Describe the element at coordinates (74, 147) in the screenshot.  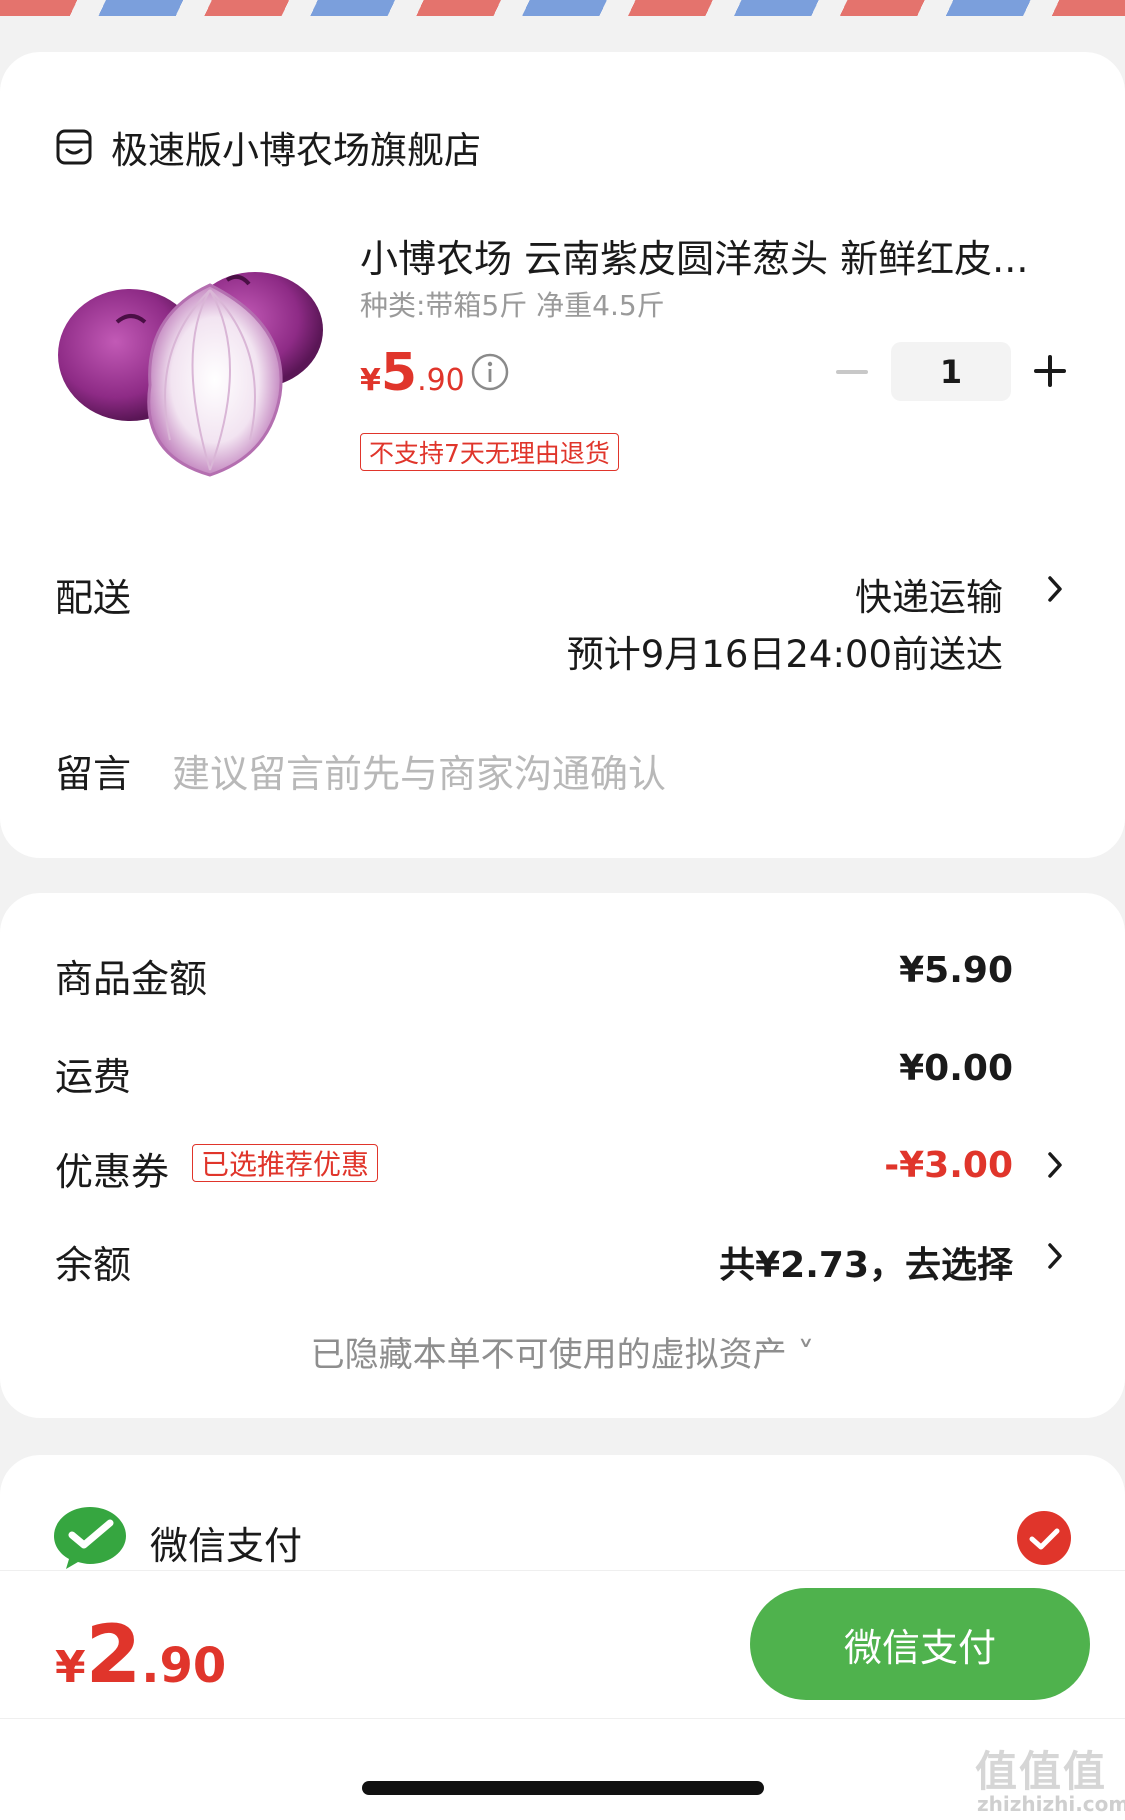
I see `store-icon` at that location.